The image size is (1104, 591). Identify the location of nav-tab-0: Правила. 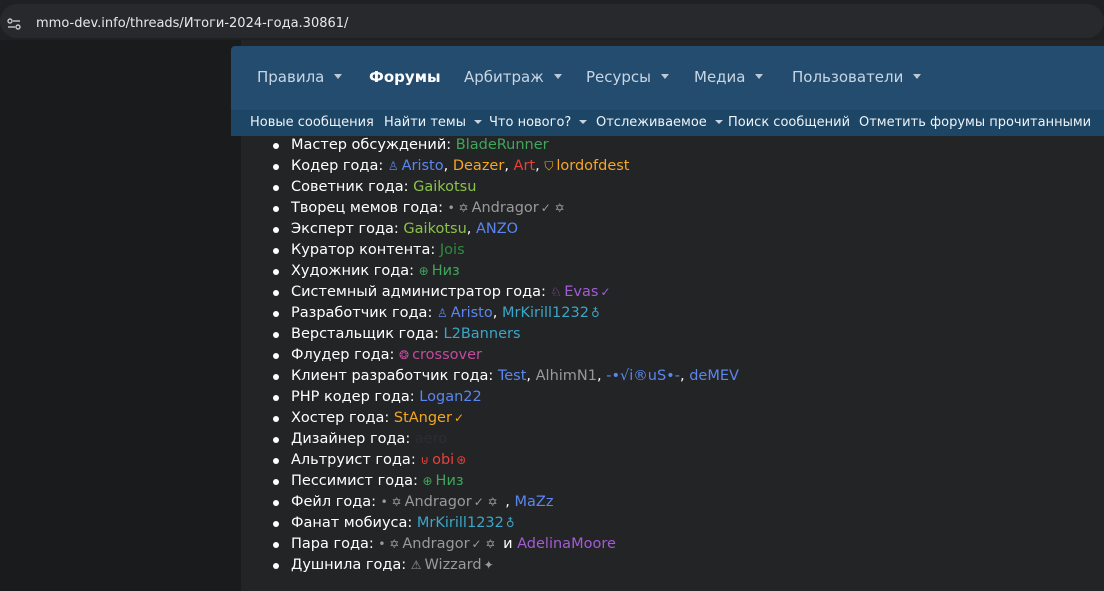
(300, 77).